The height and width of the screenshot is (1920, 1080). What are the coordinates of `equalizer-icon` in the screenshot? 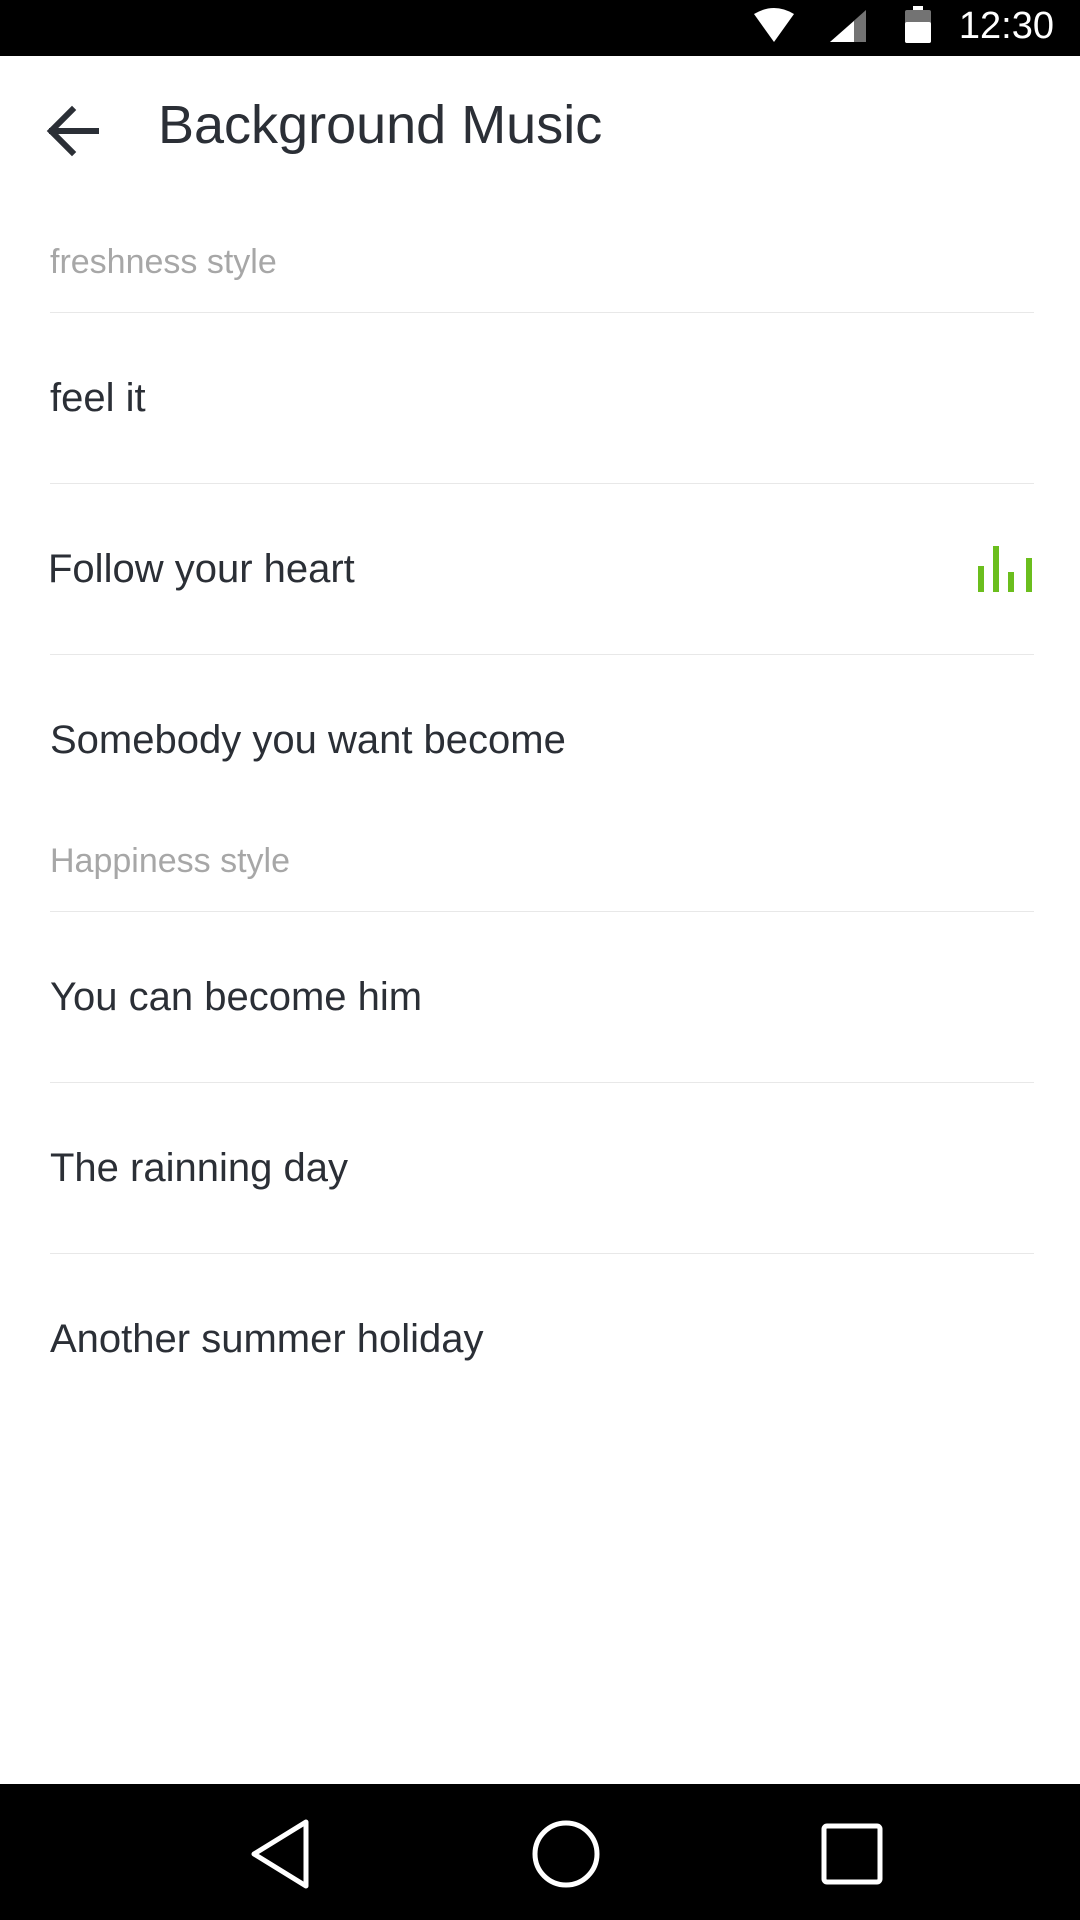 It's located at (1006, 569).